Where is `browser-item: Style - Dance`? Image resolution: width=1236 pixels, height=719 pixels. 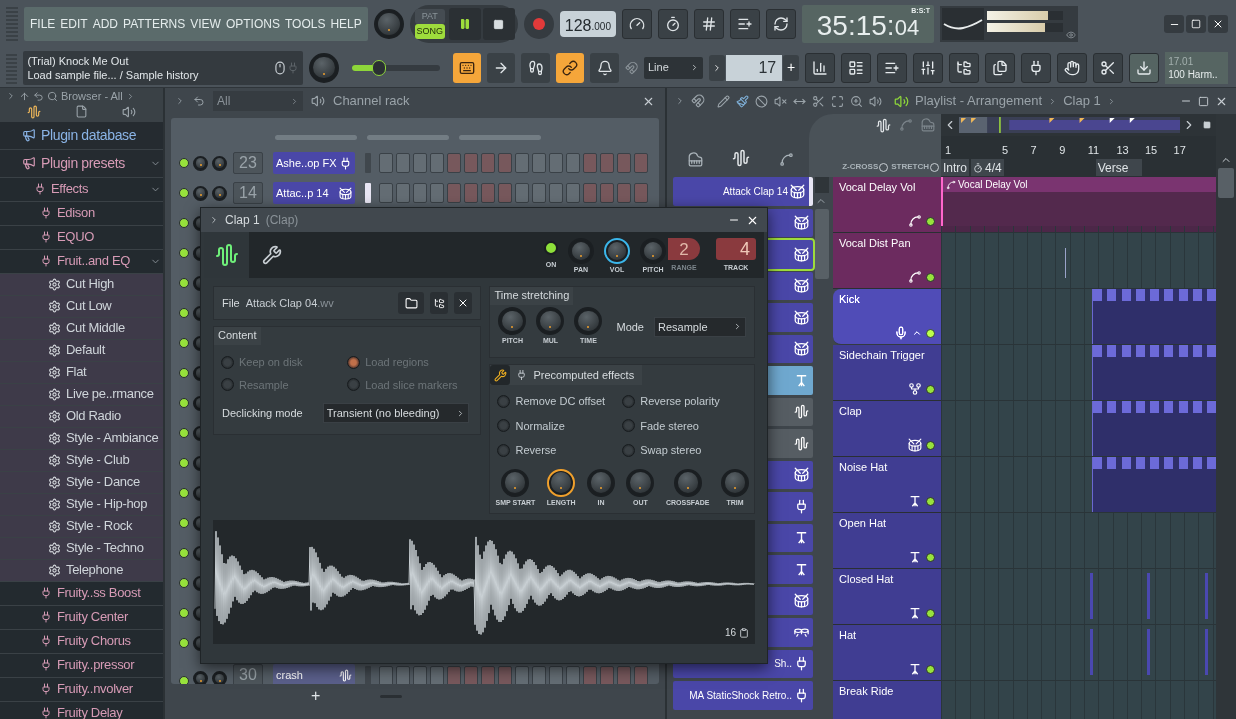 browser-item: Style - Dance is located at coordinates (81, 482).